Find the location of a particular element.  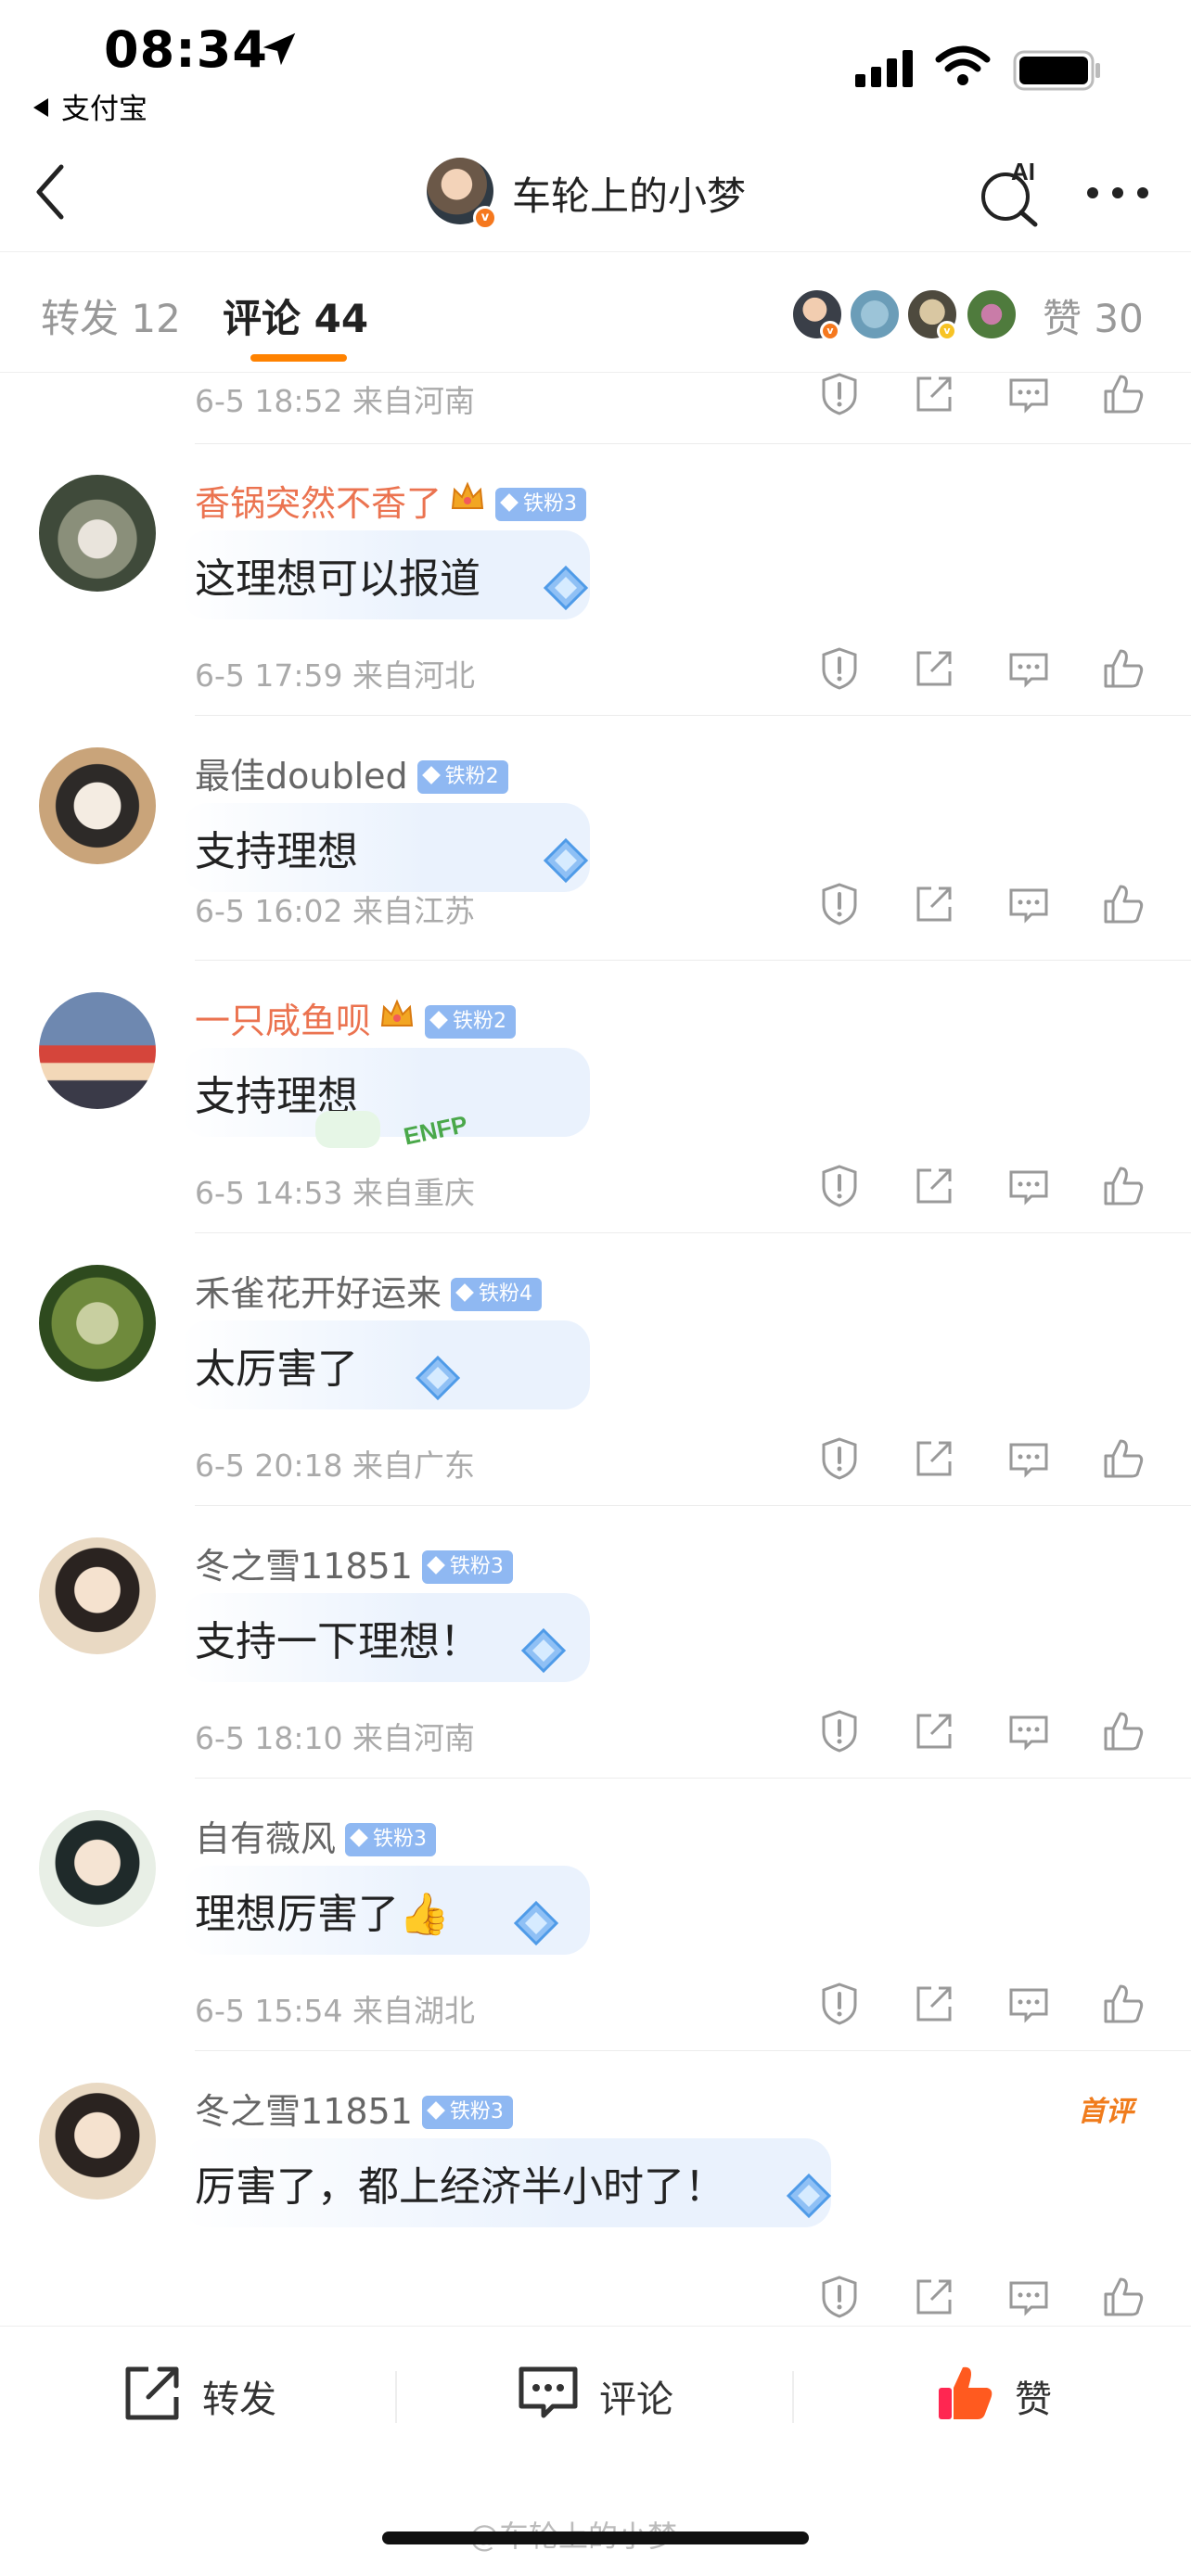

comment-text: 支持一下理想！ is located at coordinates (337, 1638).